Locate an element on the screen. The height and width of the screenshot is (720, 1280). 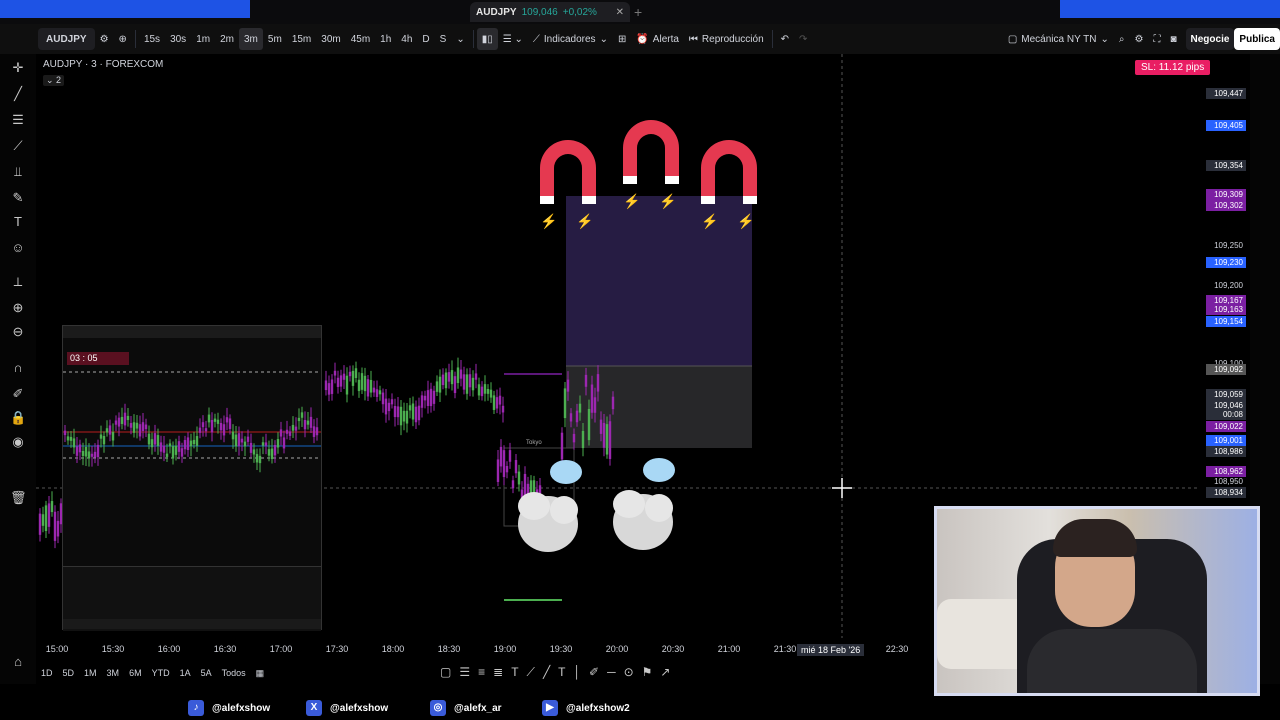
rectangle-tool-icon: ▢ is located at coordinates (445, 672).